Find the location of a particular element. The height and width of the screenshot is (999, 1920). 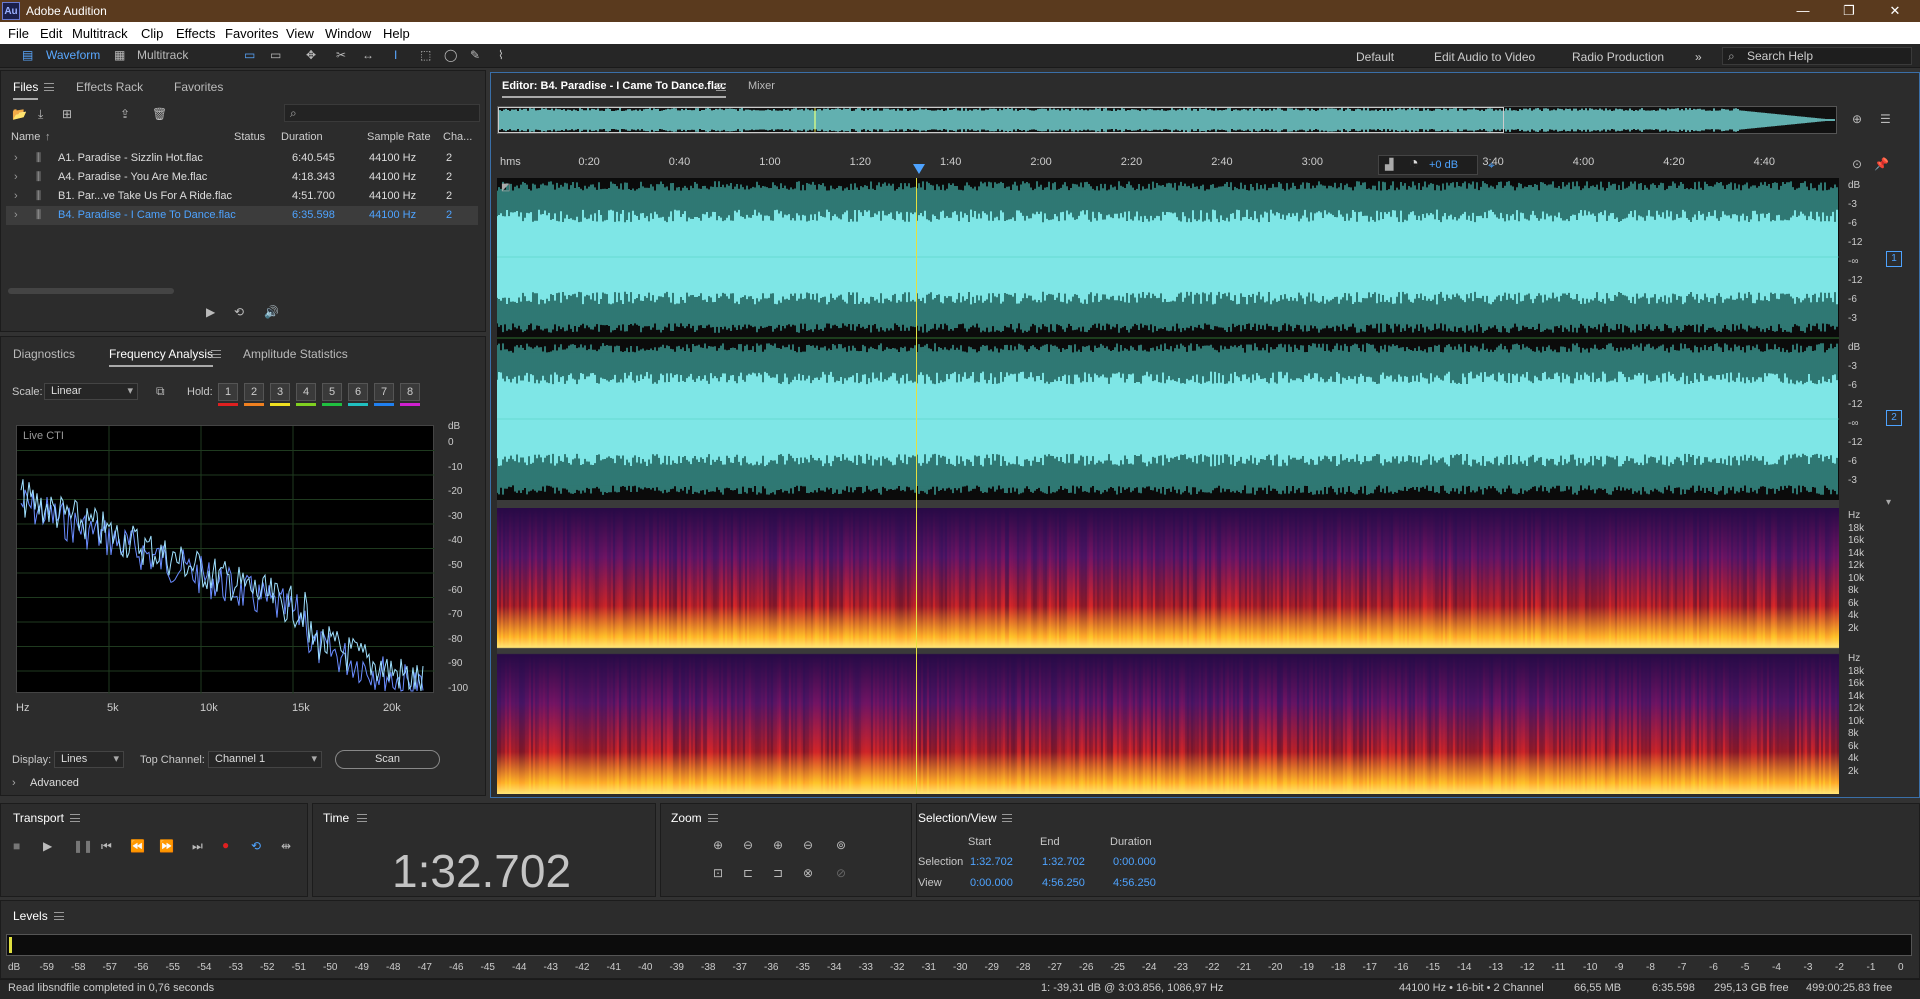

insert-into-multitrack-icon: ⇪ is located at coordinates (125, 114).